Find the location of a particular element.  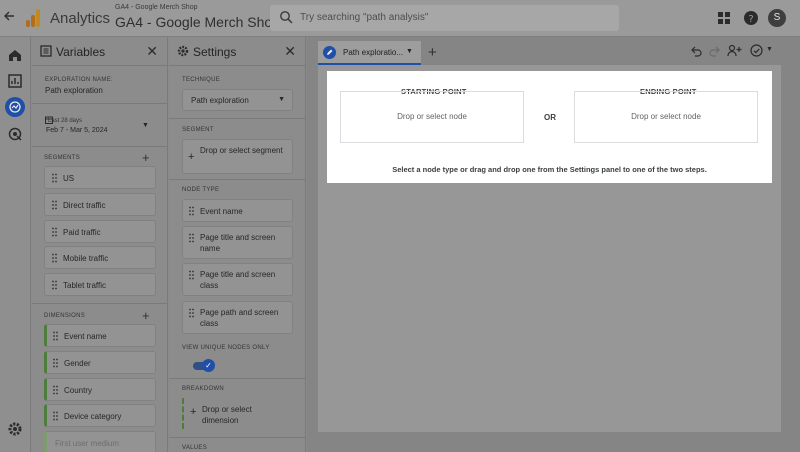

node-type-chip: Page title and screen name is located at coordinates (237, 242).